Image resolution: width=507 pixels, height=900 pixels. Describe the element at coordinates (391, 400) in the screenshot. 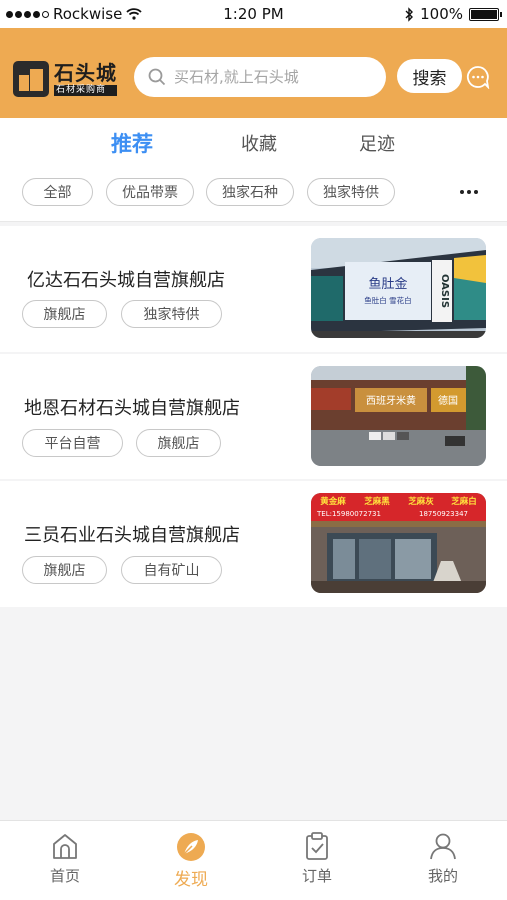

I see `store2-sign-text: 西班牙米黄` at that location.